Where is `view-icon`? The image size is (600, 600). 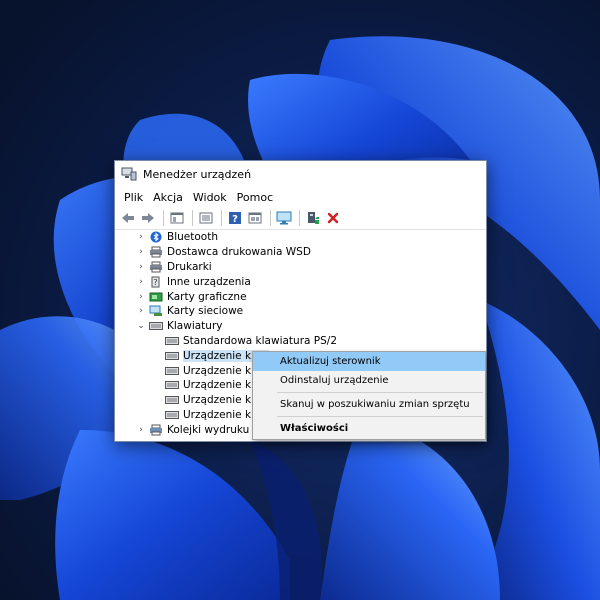 view-icon is located at coordinates (255, 218).